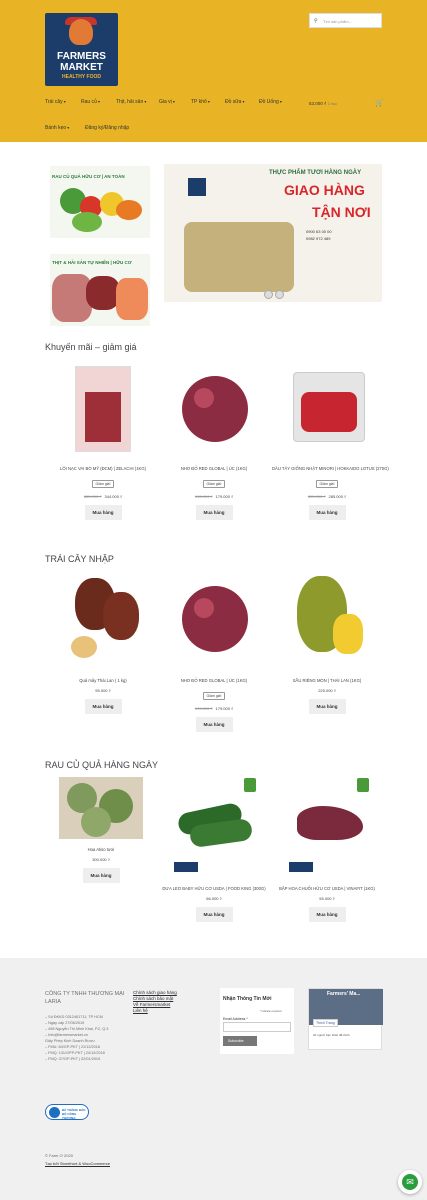 This screenshot has width=427, height=1200. What do you see at coordinates (103, 293) in the screenshot?
I see `steak-graphic` at bounding box center [103, 293].